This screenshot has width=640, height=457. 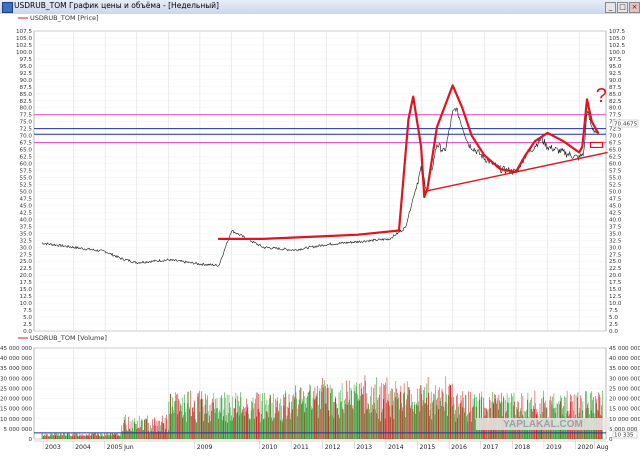 What do you see at coordinates (615, 213) in the screenshot?
I see `price-tick-label: 42.5` at bounding box center [615, 213].